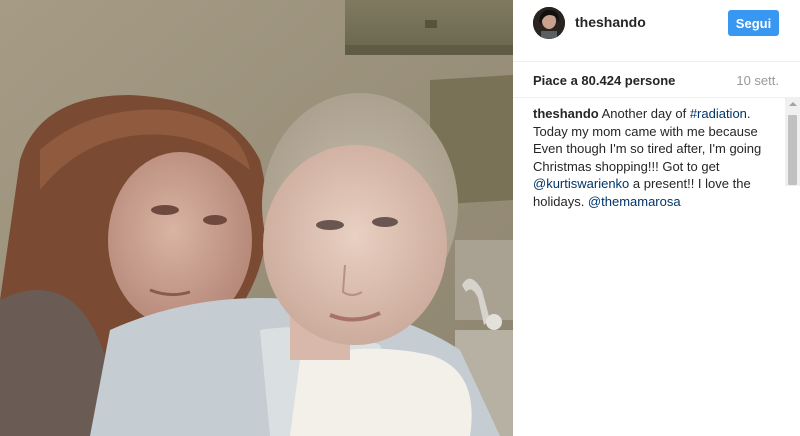 The image size is (800, 436). What do you see at coordinates (634, 201) in the screenshot?
I see `mention-link-themamarosa: @themamarosa` at bounding box center [634, 201].